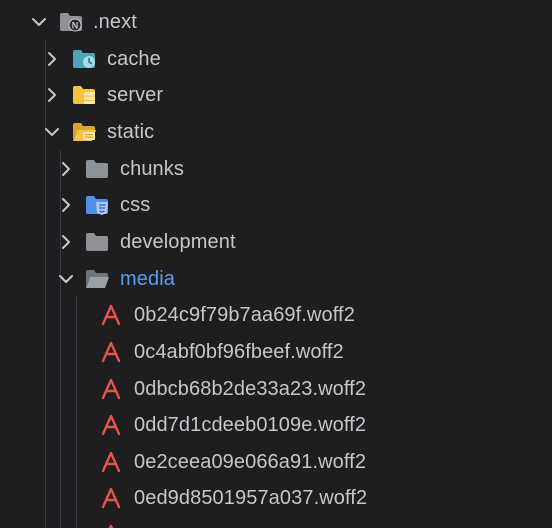 The height and width of the screenshot is (528, 552). Describe the element at coordinates (276, 522) in the screenshot. I see `tree-item-font-file-partial` at that location.